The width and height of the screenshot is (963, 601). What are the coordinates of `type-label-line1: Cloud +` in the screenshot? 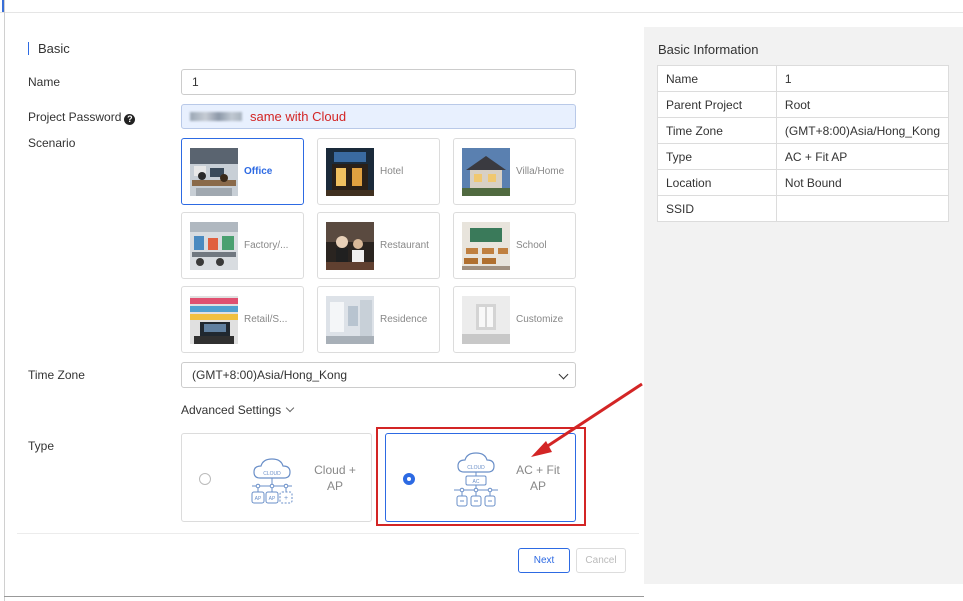 It's located at (335, 470).